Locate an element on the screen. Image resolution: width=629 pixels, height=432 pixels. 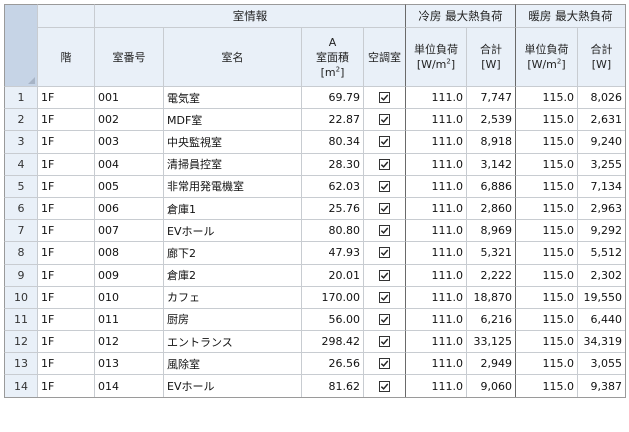
cell-cool-total: 5,321 is located at coordinates (490, 252).